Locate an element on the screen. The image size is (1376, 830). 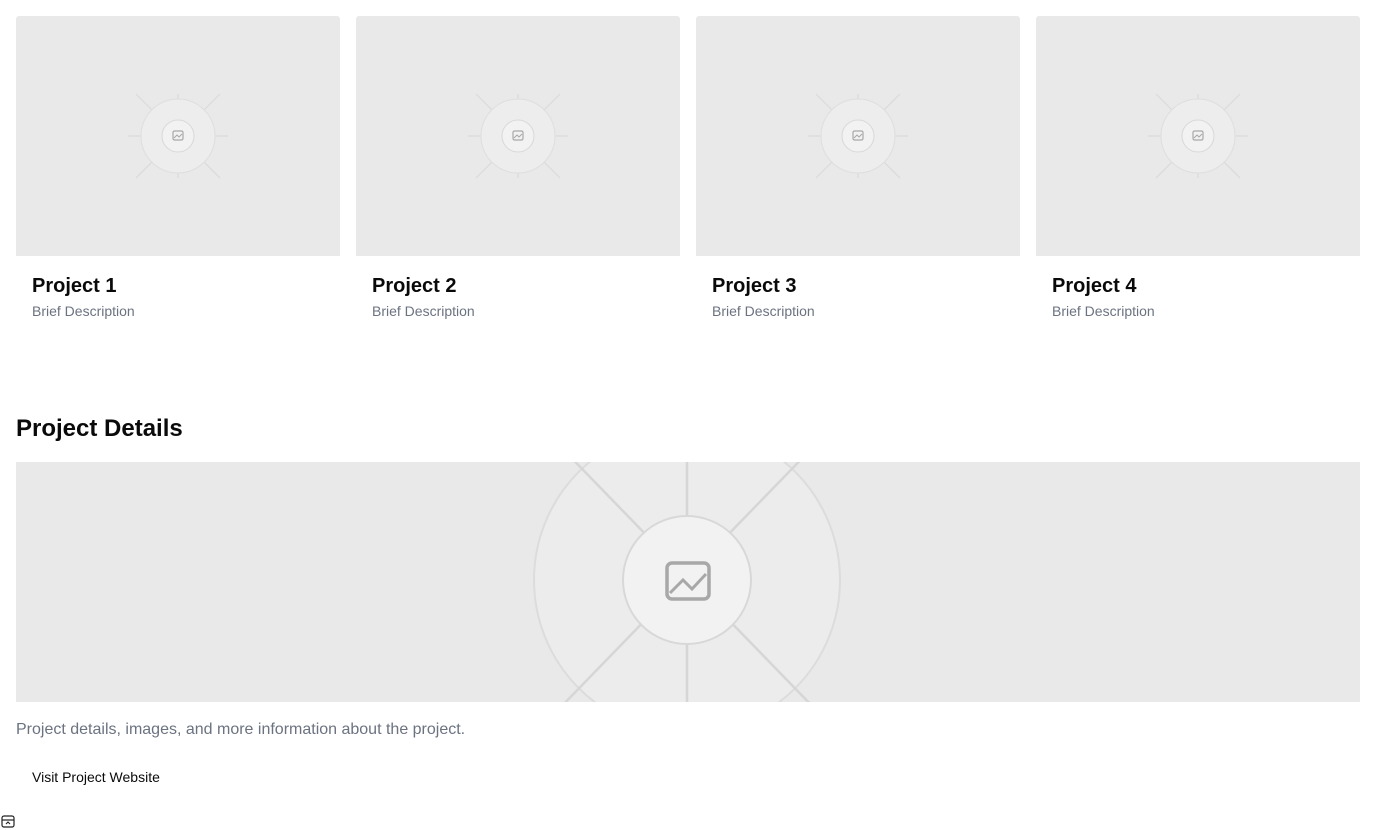
visit-website-link: Visit Project Website is located at coordinates (96, 777).